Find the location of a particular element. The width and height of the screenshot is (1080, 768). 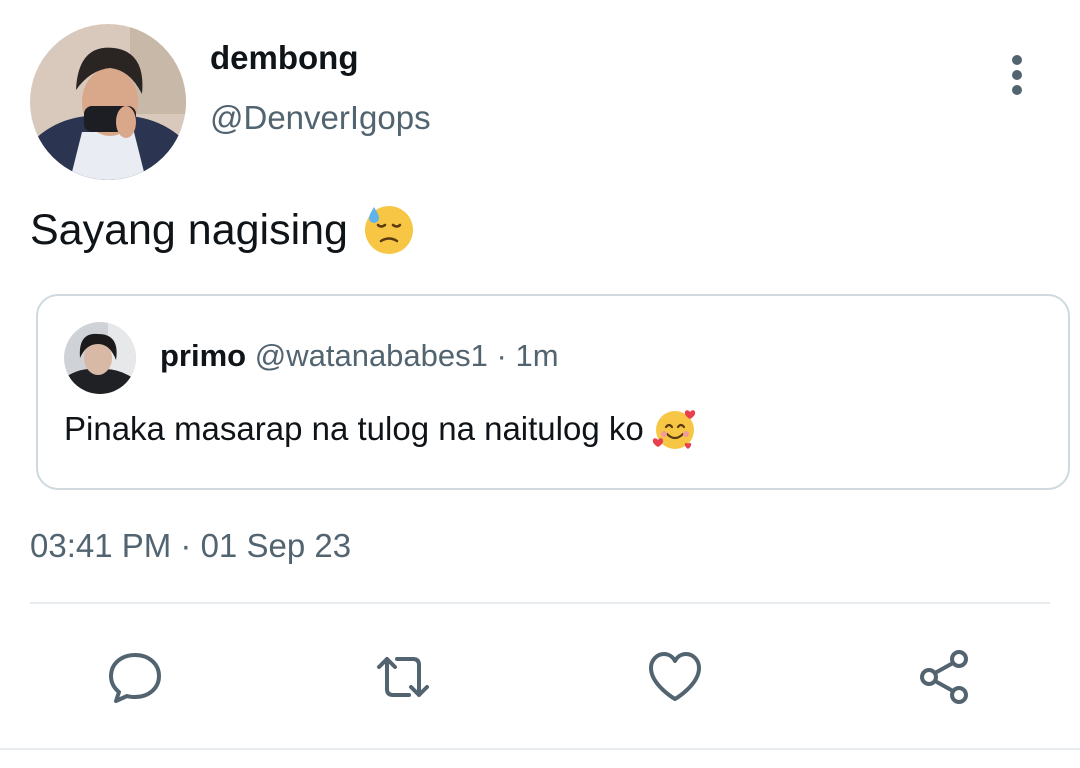

author-avatar is located at coordinates (108, 102).